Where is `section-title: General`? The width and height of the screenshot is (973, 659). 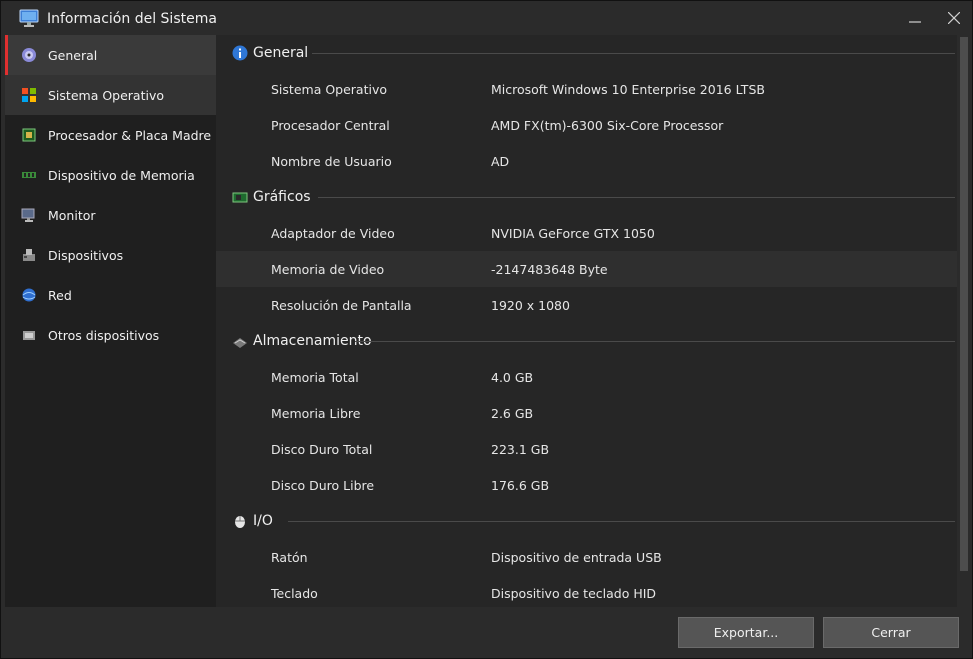
section-title: General is located at coordinates (281, 53).